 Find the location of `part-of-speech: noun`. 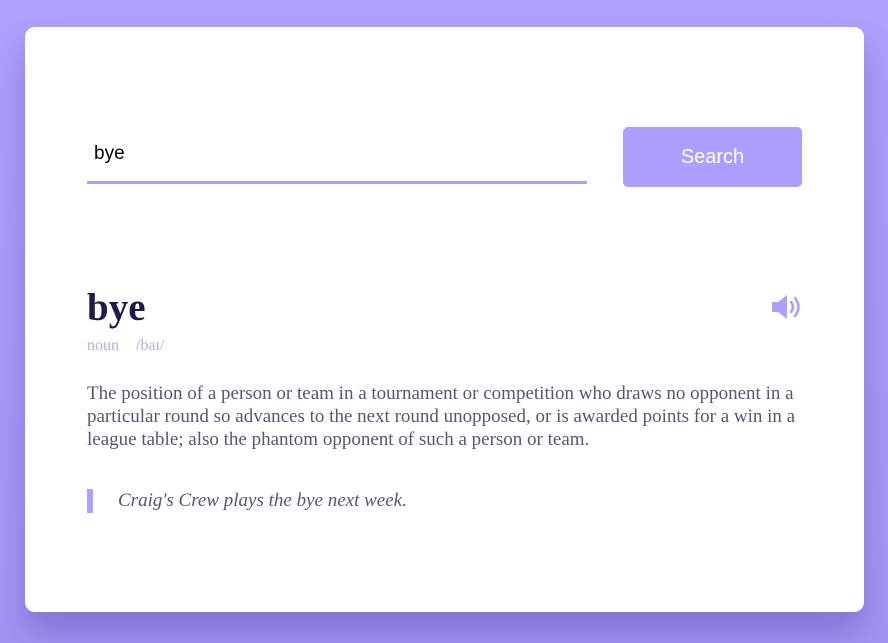

part-of-speech: noun is located at coordinates (103, 345).